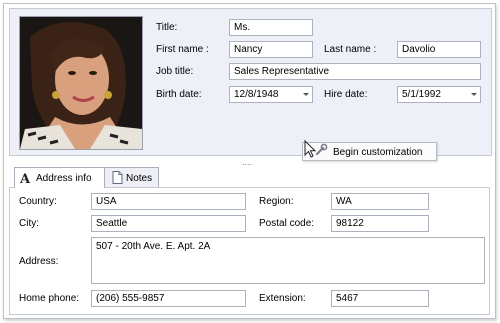 Image resolution: width=500 pixels, height=323 pixels. I want to click on hire-date-picker: 5/1/1992, so click(439, 94).